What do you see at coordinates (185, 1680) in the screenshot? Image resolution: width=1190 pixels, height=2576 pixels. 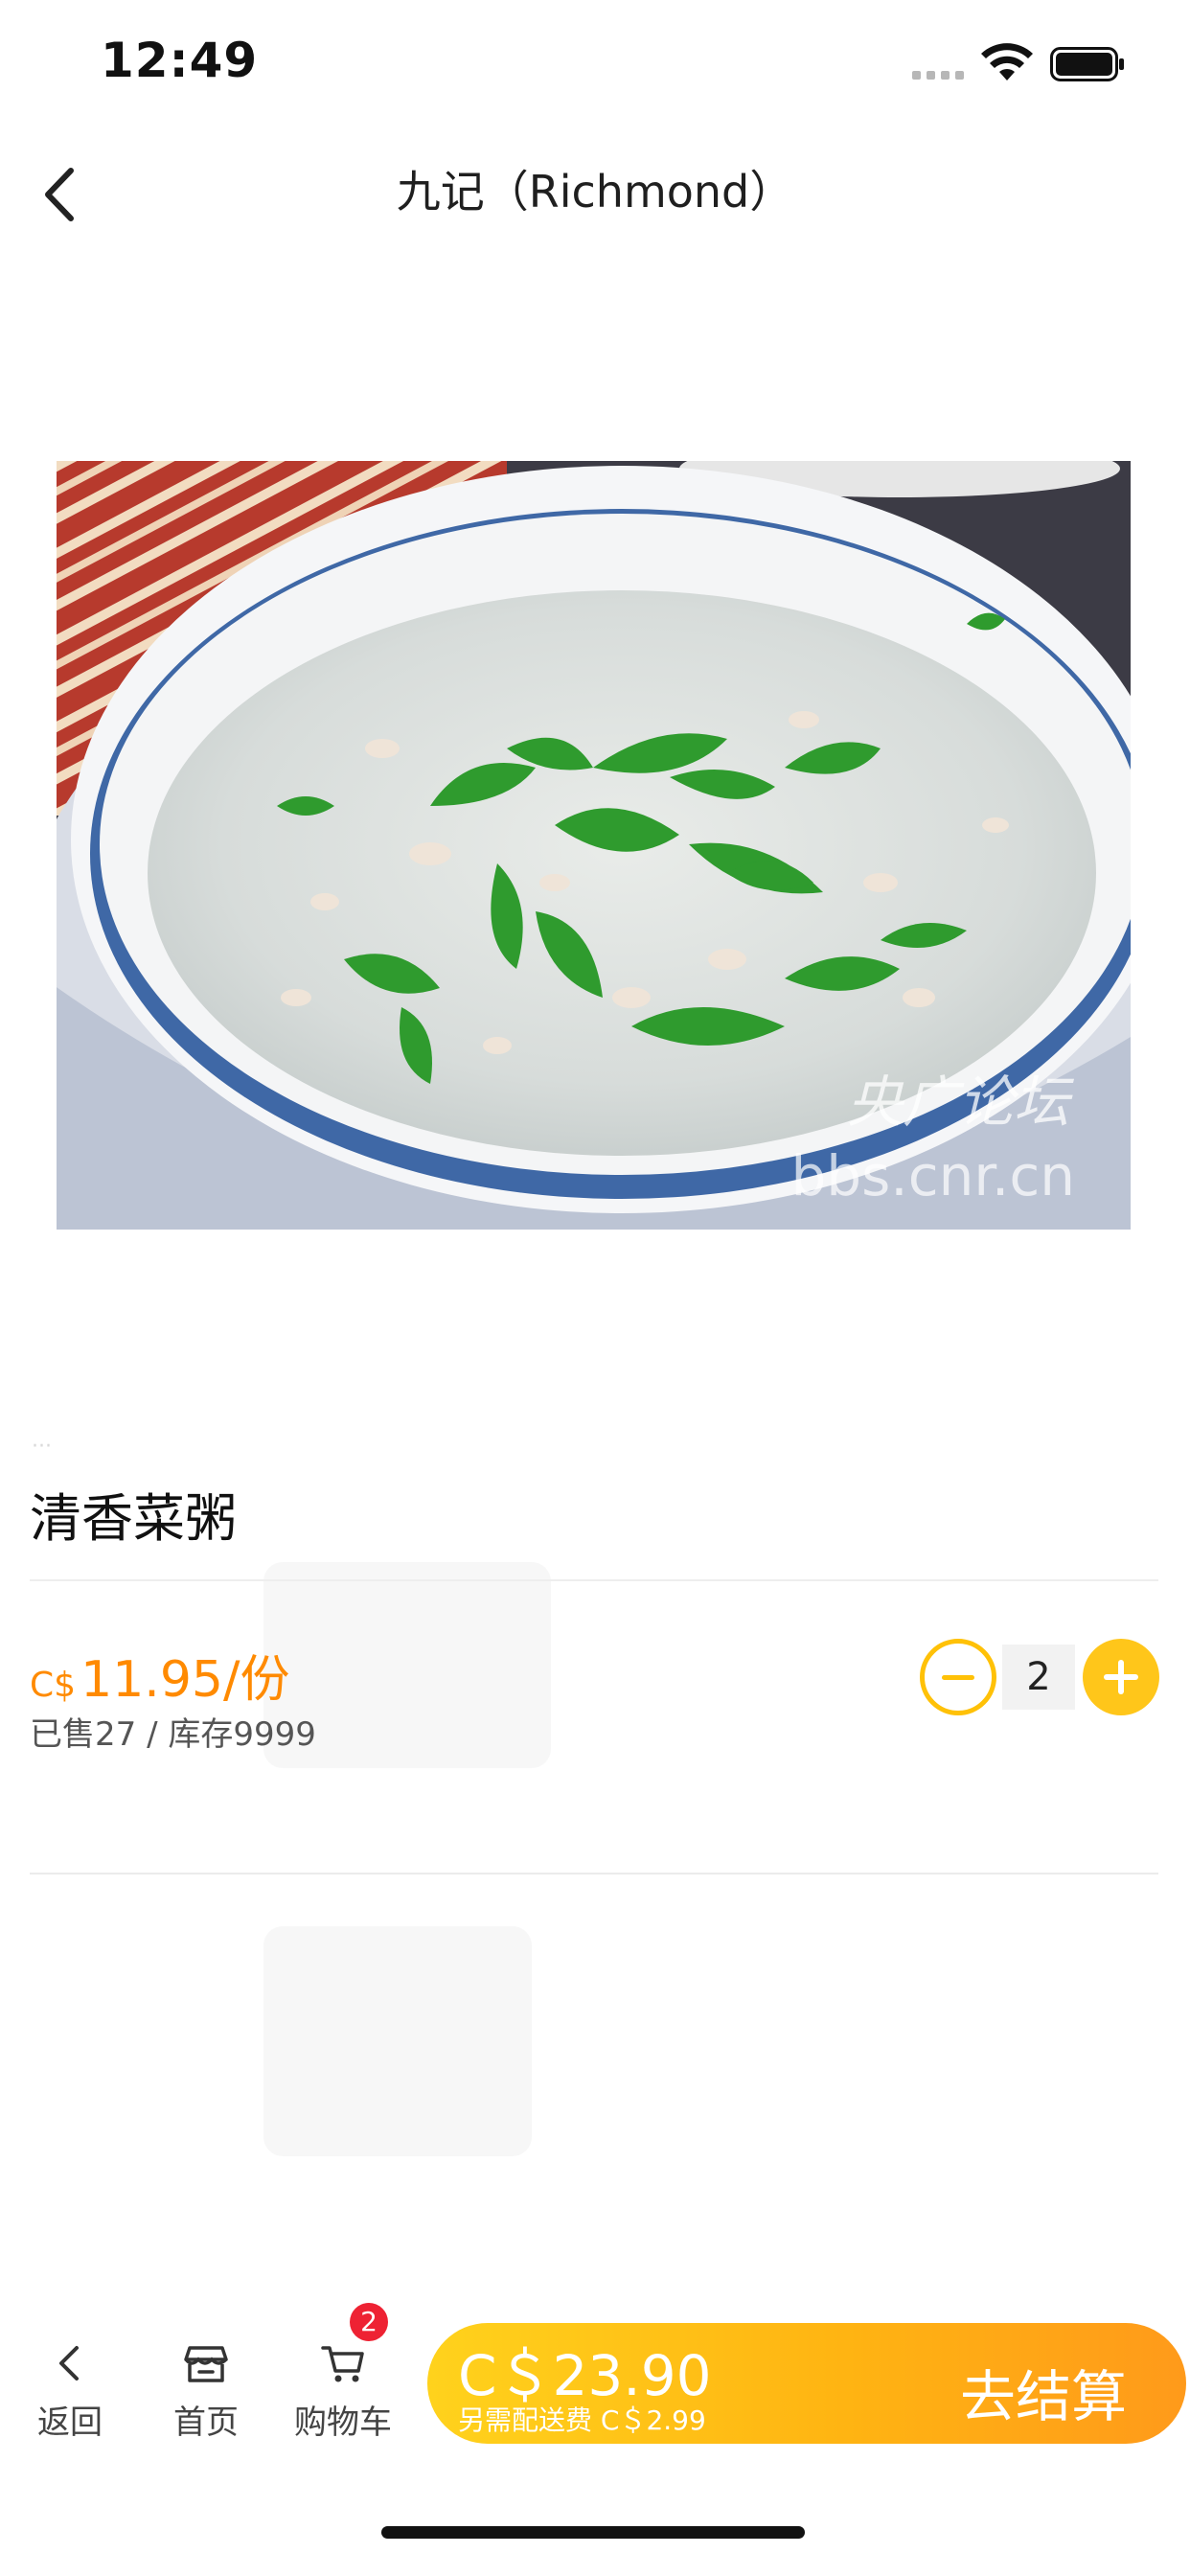 I see `price-value: 11.95/份` at bounding box center [185, 1680].